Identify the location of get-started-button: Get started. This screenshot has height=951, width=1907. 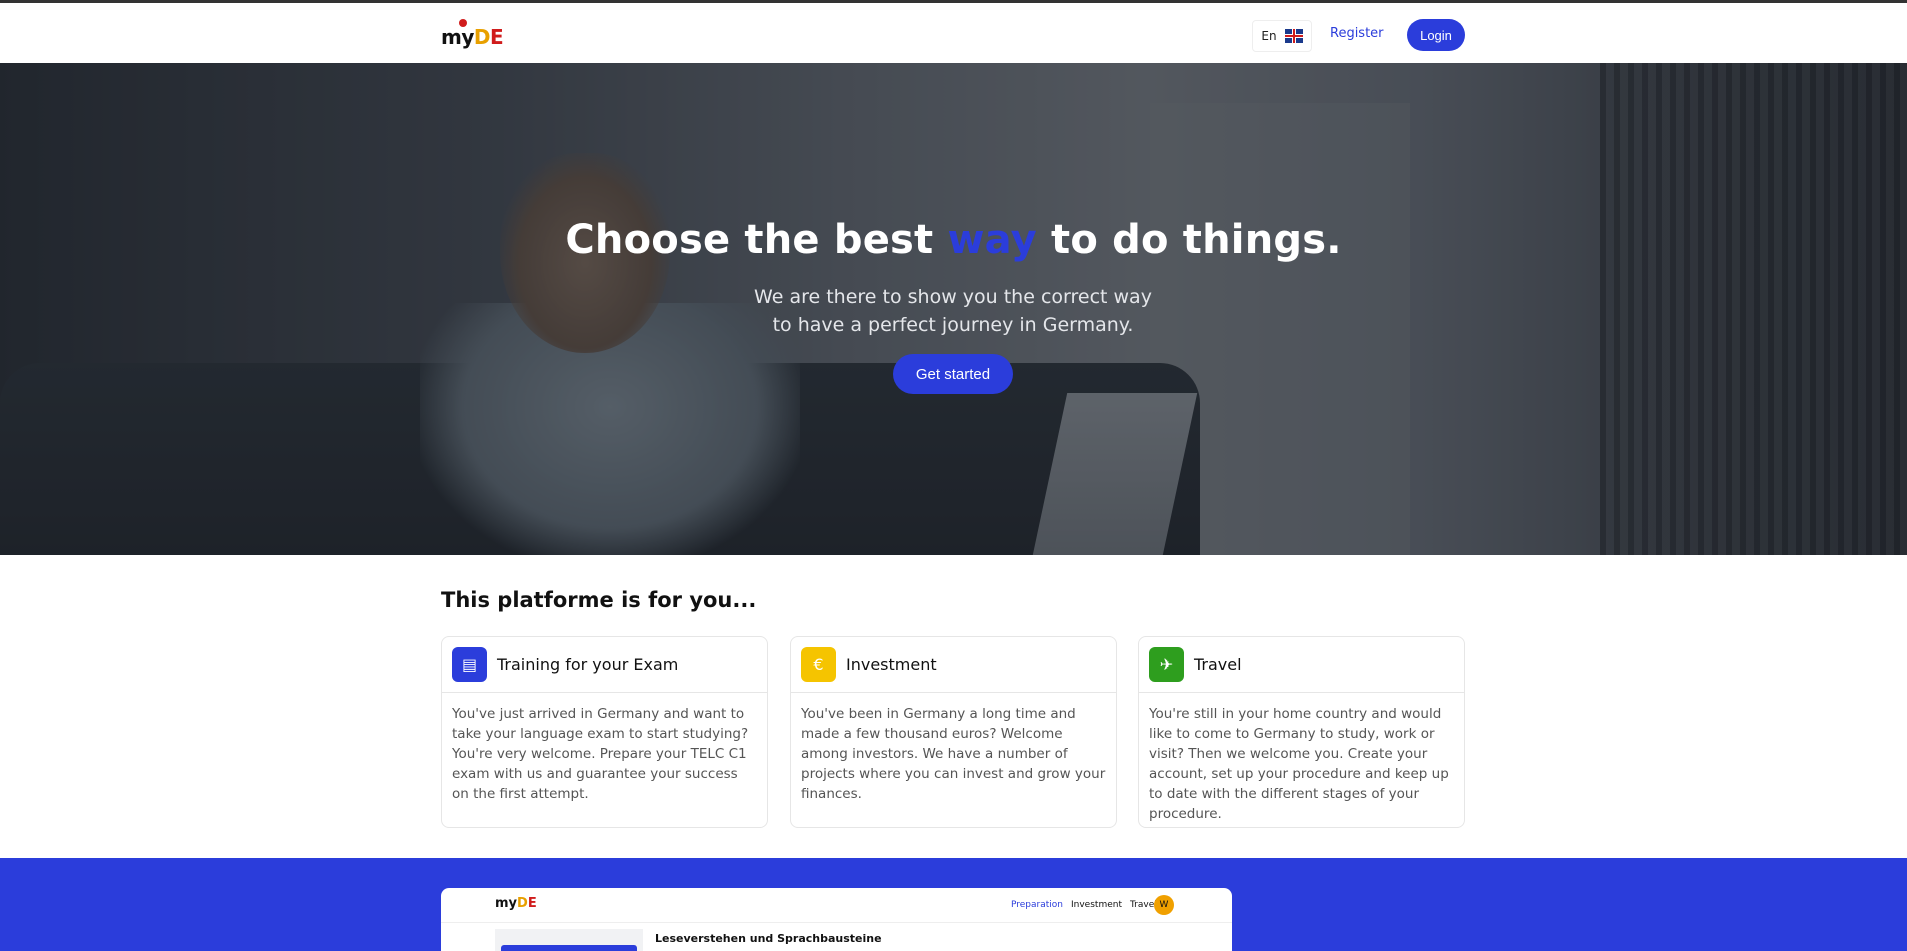
(953, 374).